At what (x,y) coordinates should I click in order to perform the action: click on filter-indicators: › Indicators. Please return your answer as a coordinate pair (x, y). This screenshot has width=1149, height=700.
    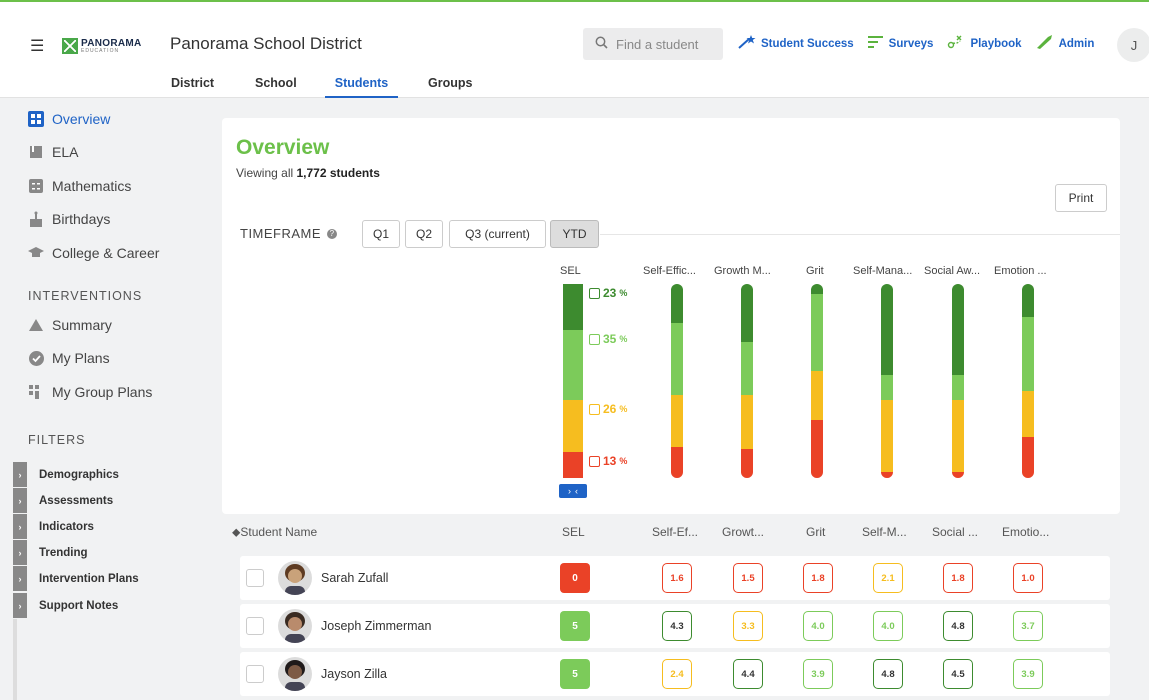
    Looking at the image, I should click on (106, 526).